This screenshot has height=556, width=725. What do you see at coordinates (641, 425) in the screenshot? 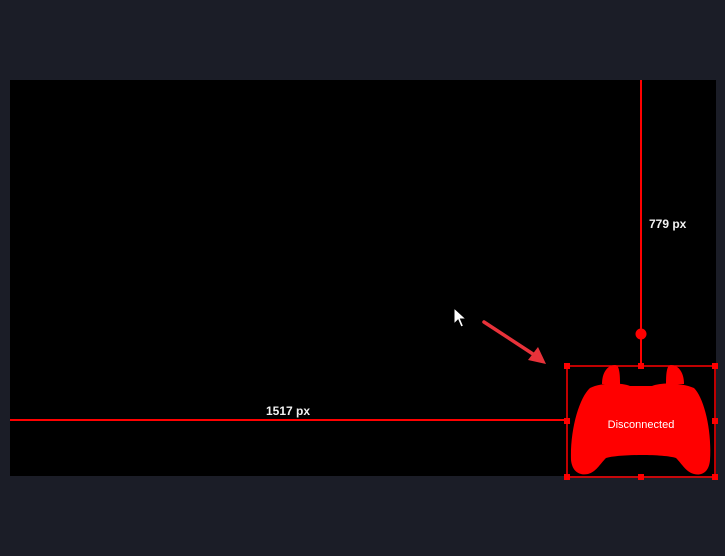
I see `controller-status-label: Disconnected` at bounding box center [641, 425].